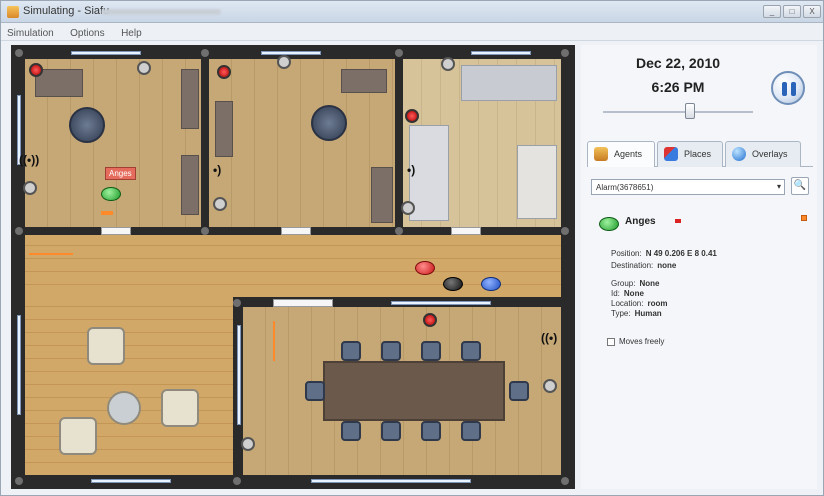 The height and width of the screenshot is (496, 824). What do you see at coordinates (772, 11) in the screenshot?
I see `minimize-button: _` at bounding box center [772, 11].